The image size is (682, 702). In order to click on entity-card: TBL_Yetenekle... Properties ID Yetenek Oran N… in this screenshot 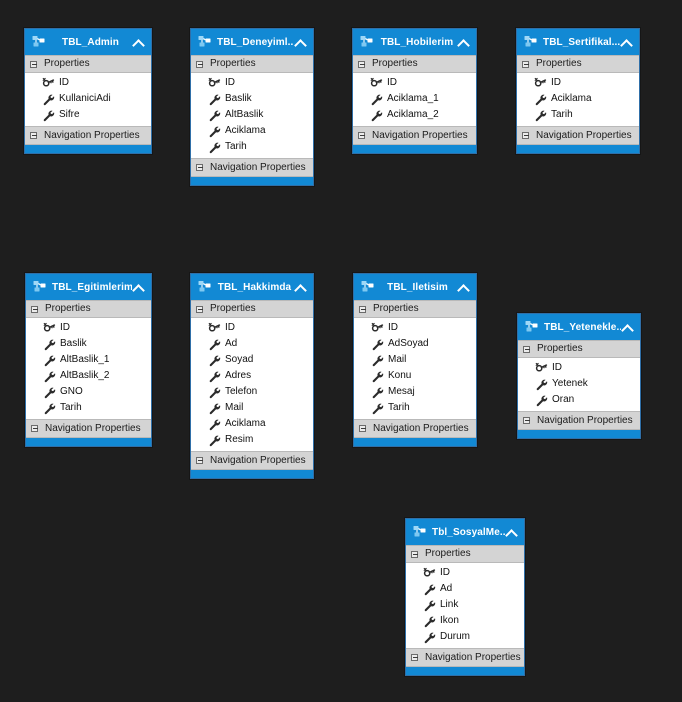, I will do `click(579, 376)`.